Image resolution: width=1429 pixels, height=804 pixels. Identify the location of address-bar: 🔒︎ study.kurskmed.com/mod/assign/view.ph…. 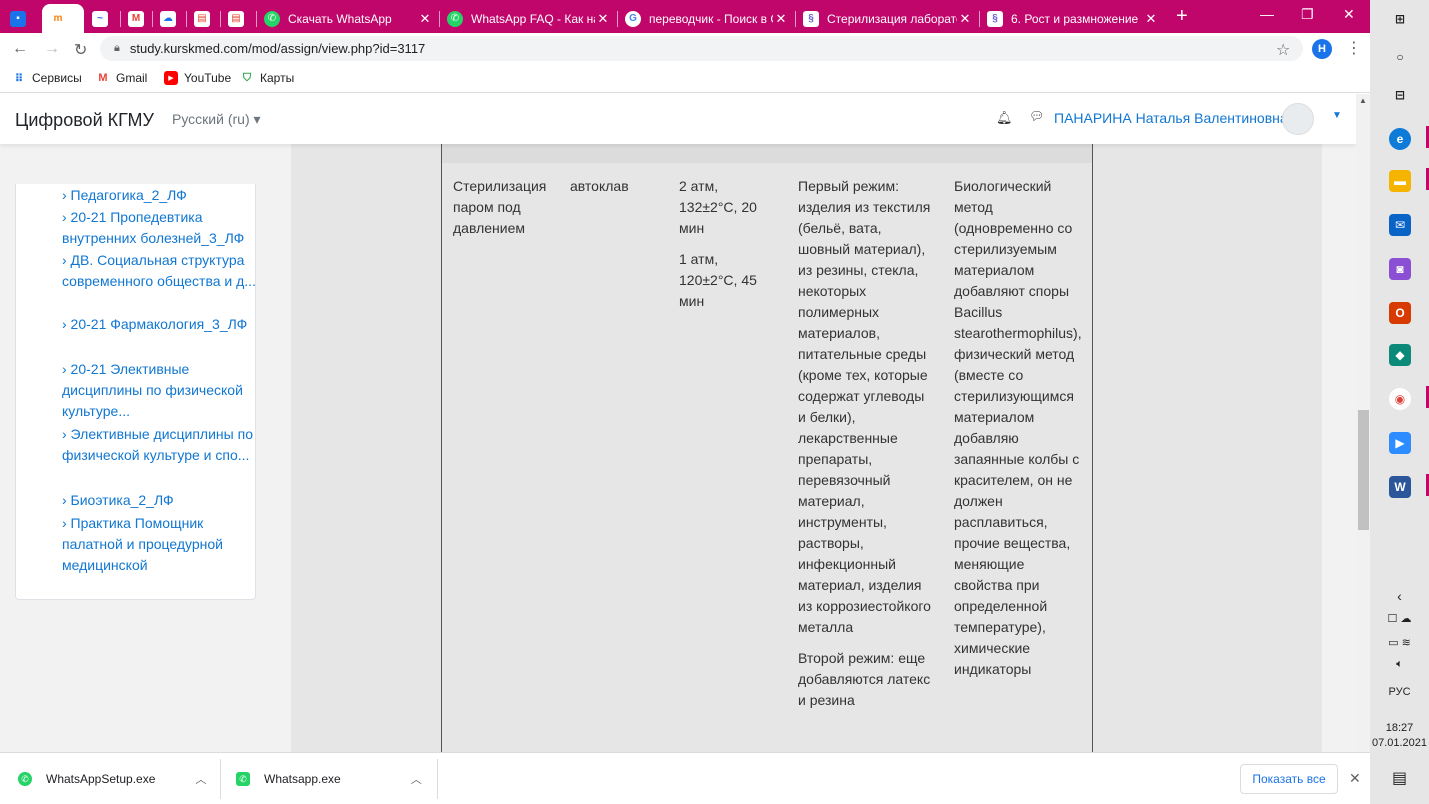
(701, 48).